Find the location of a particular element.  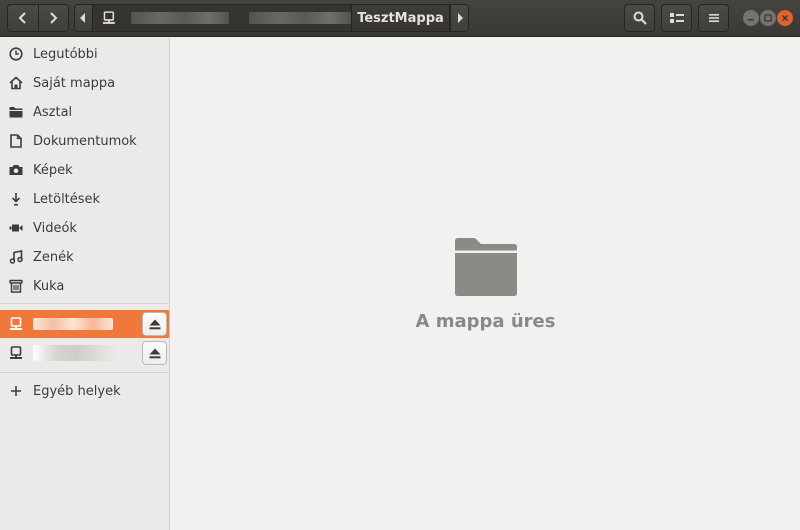

hamburger-menu-icon is located at coordinates (713, 18).